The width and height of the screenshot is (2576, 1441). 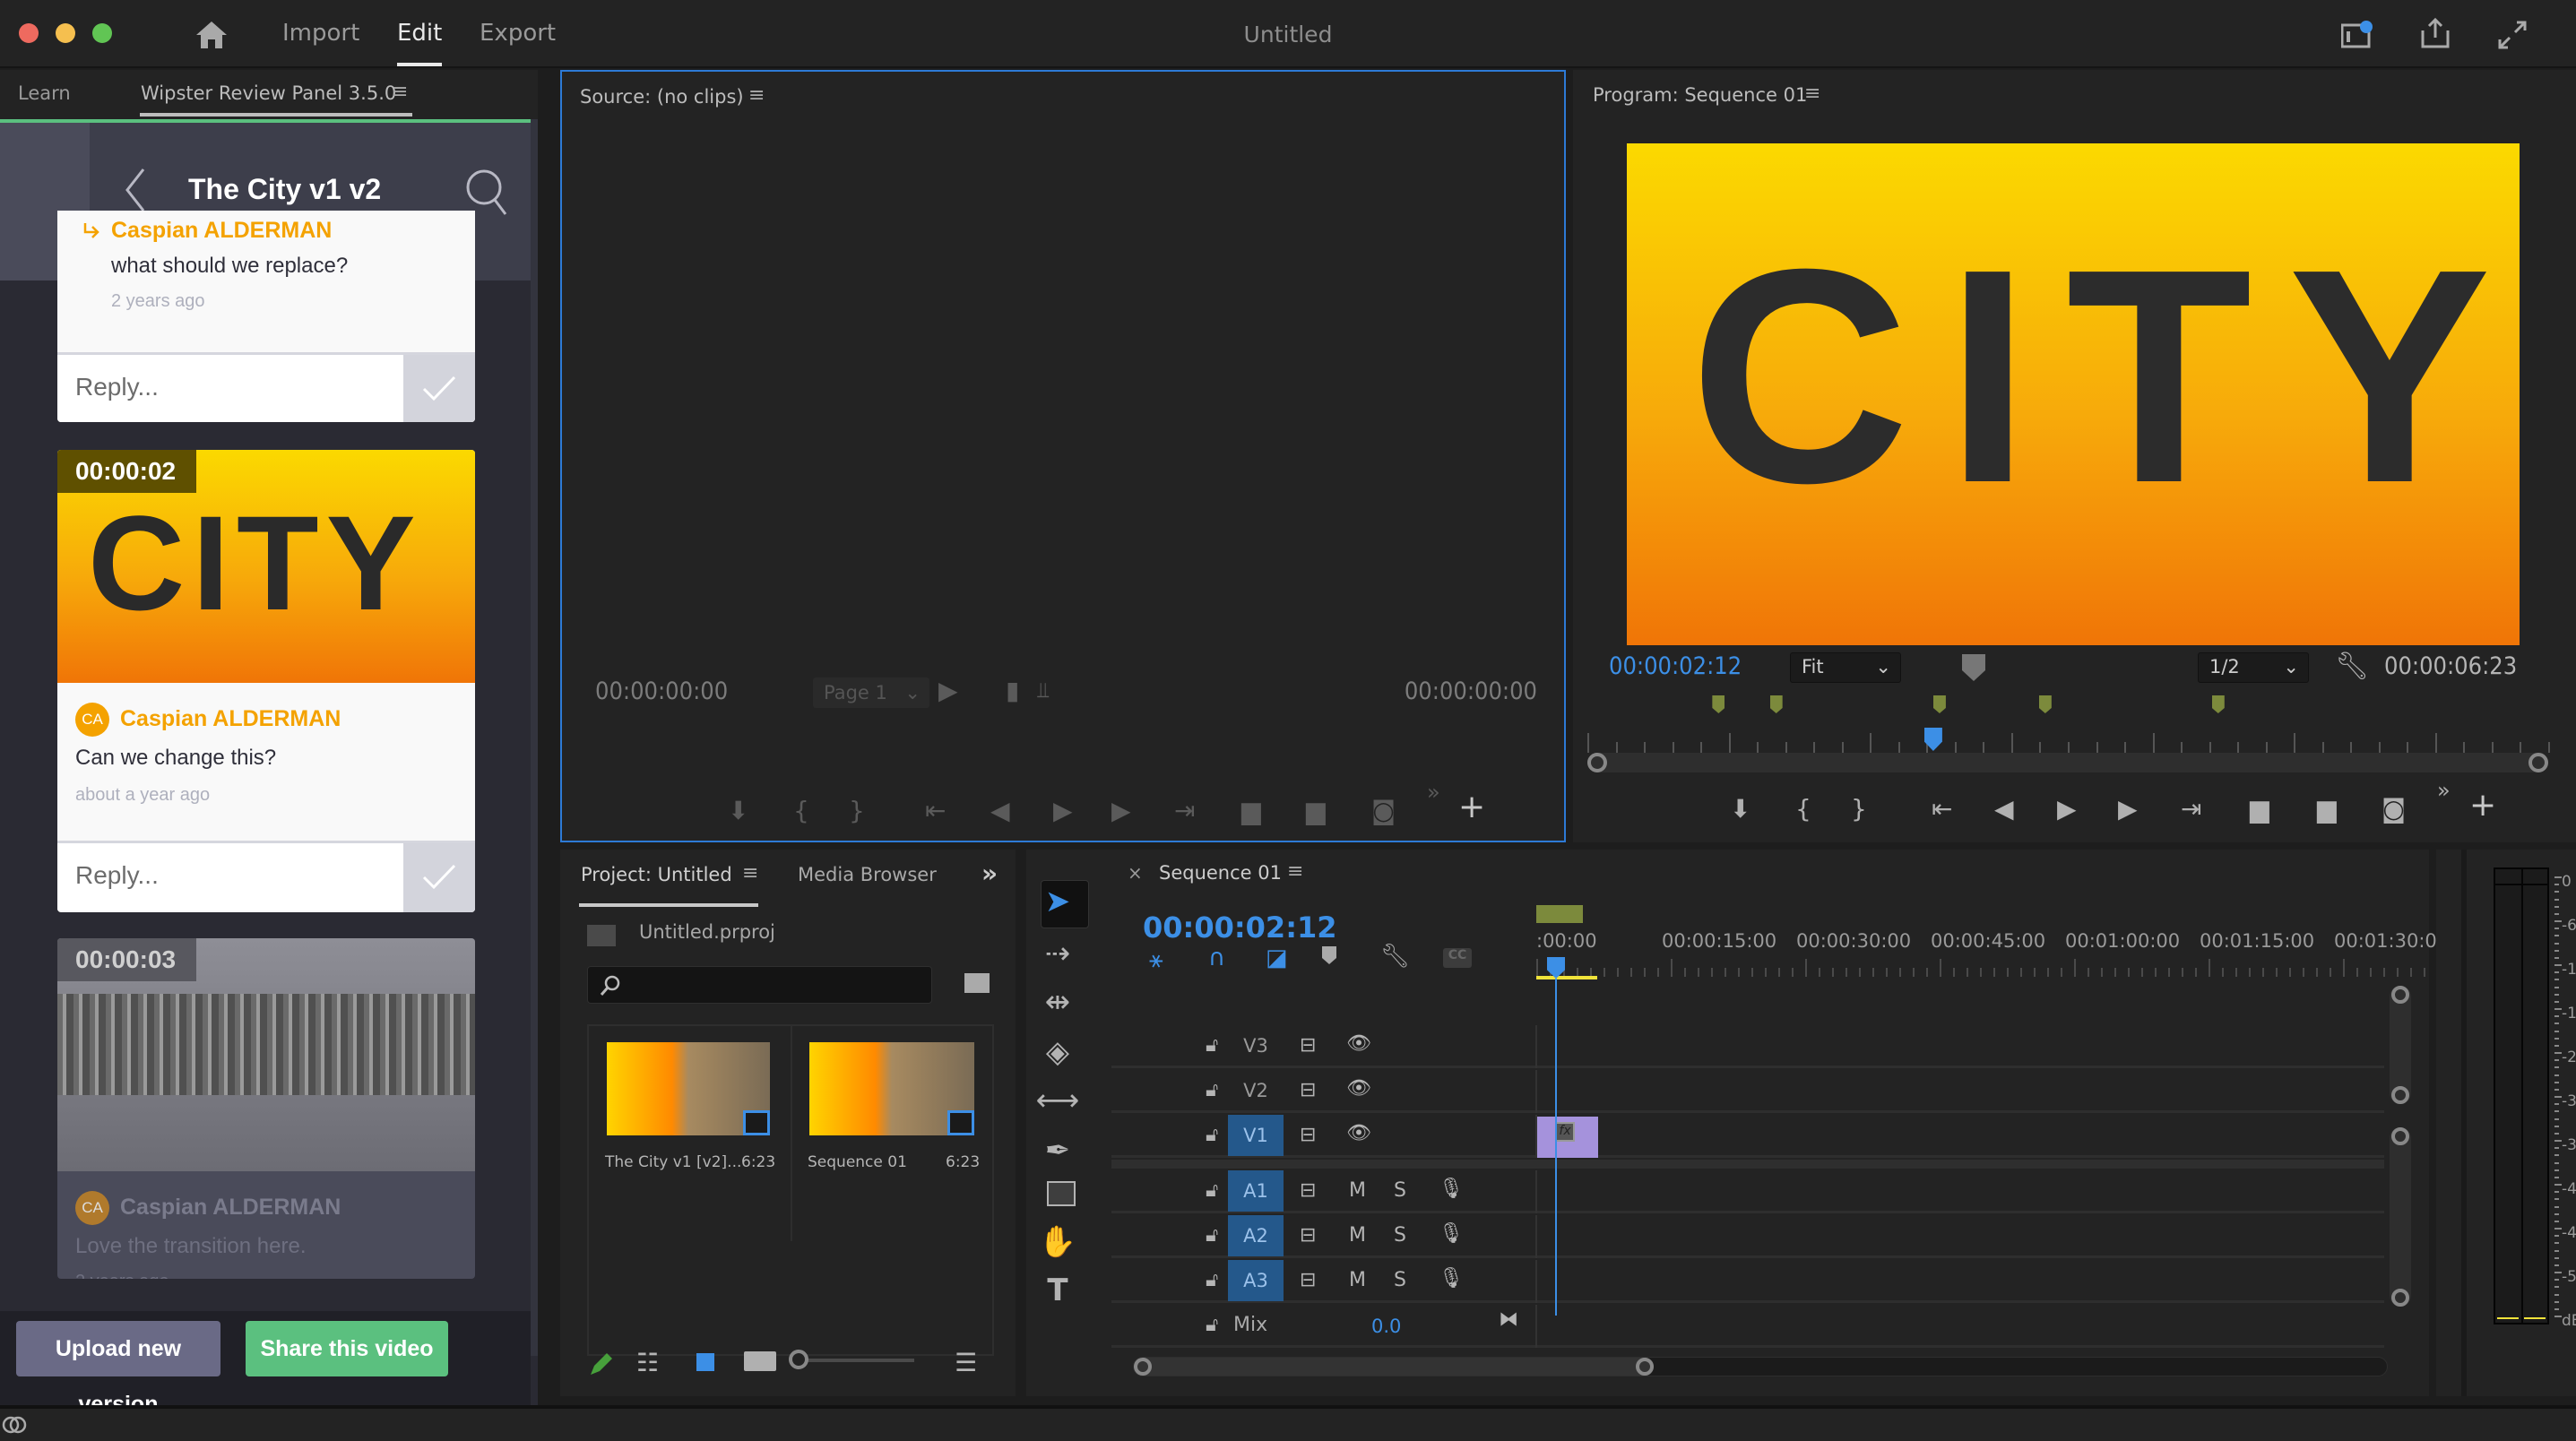 I want to click on microphone-icon: 🎙︎, so click(x=1451, y=1279).